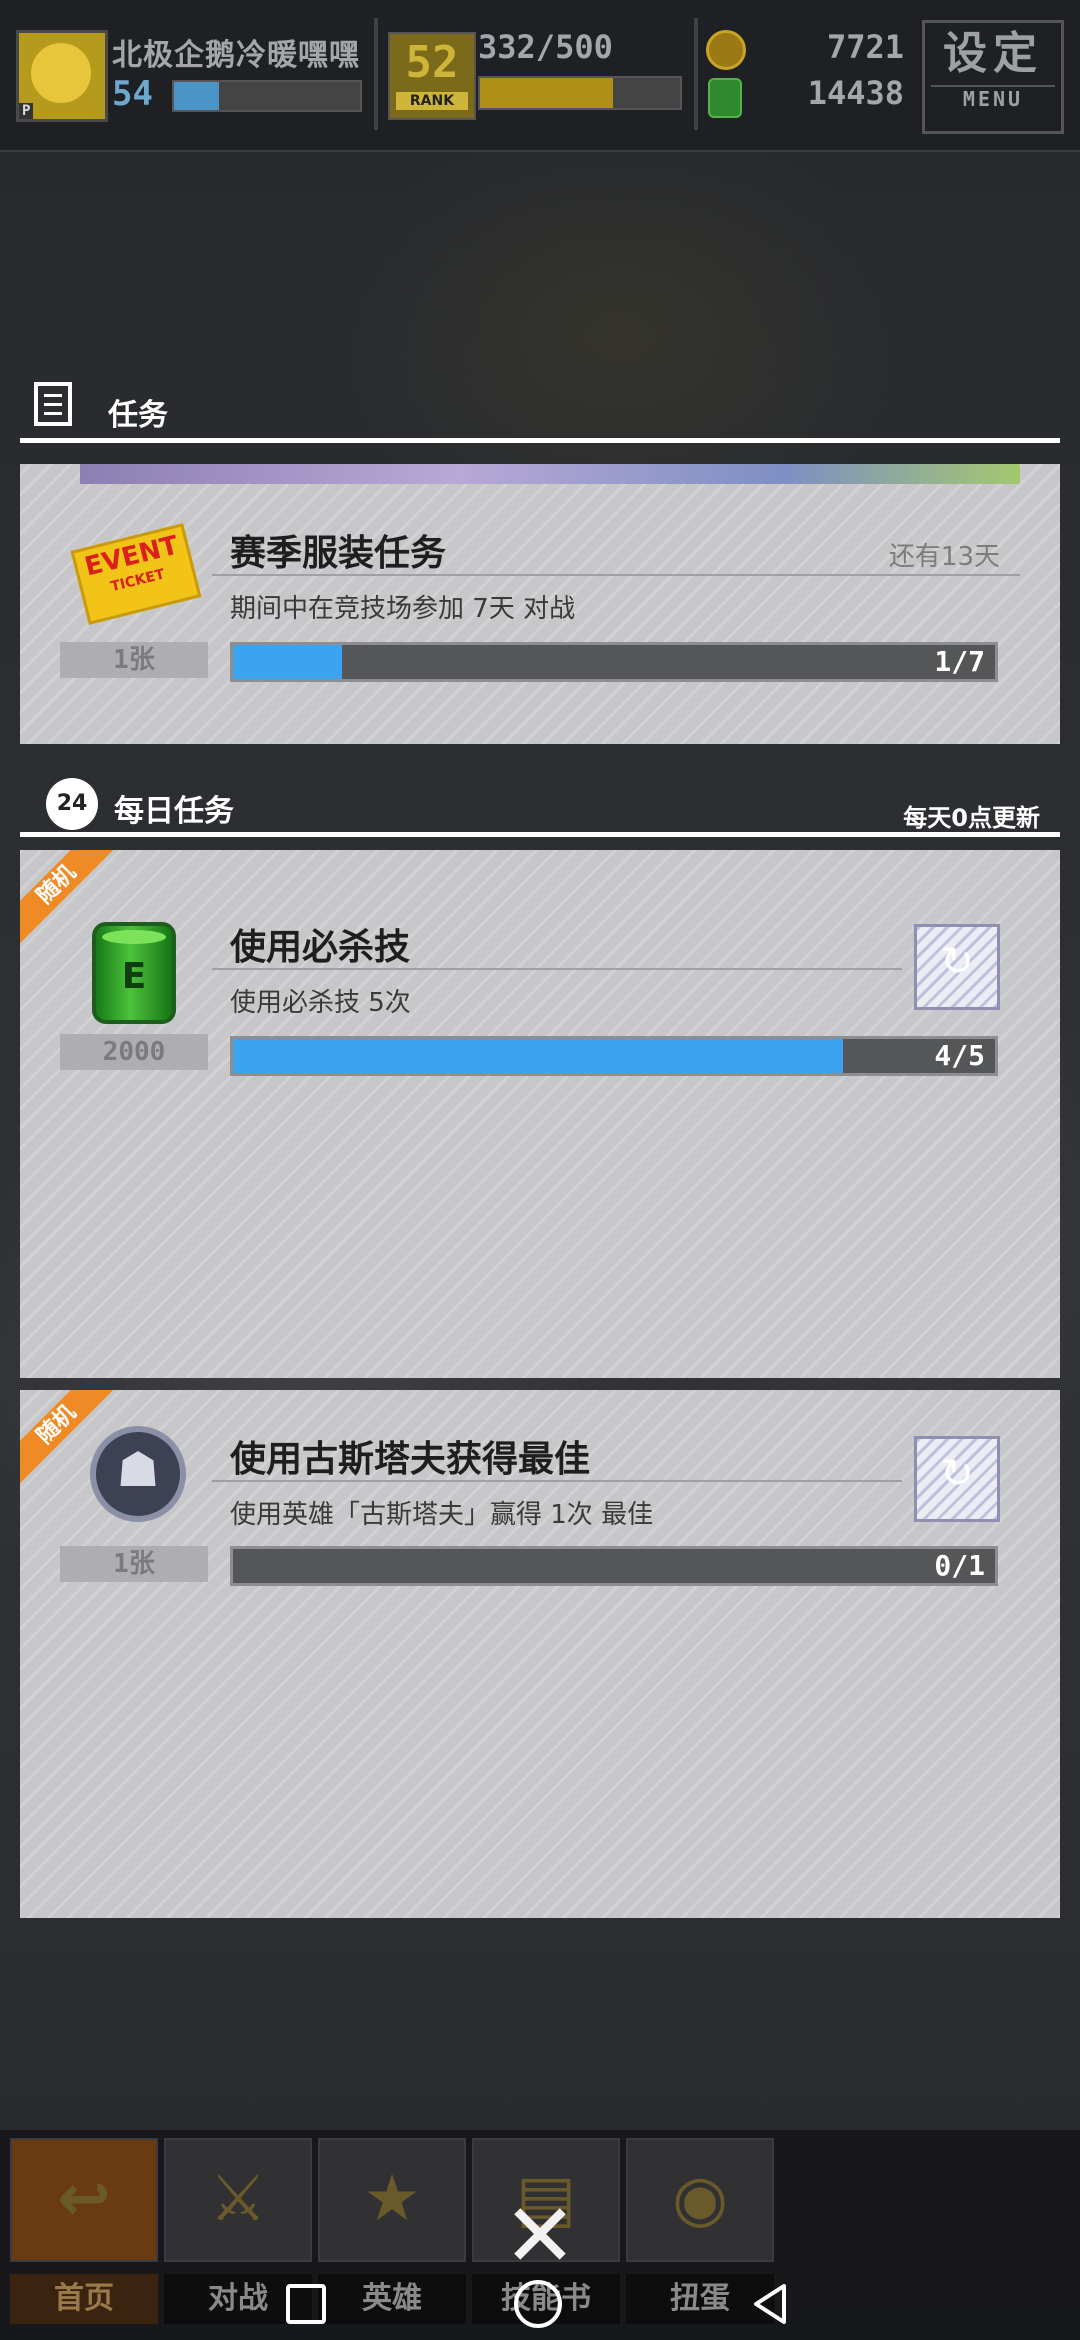 This screenshot has height=2340, width=1080. I want to click on mission-title: 赛季服装任务, so click(338, 553).